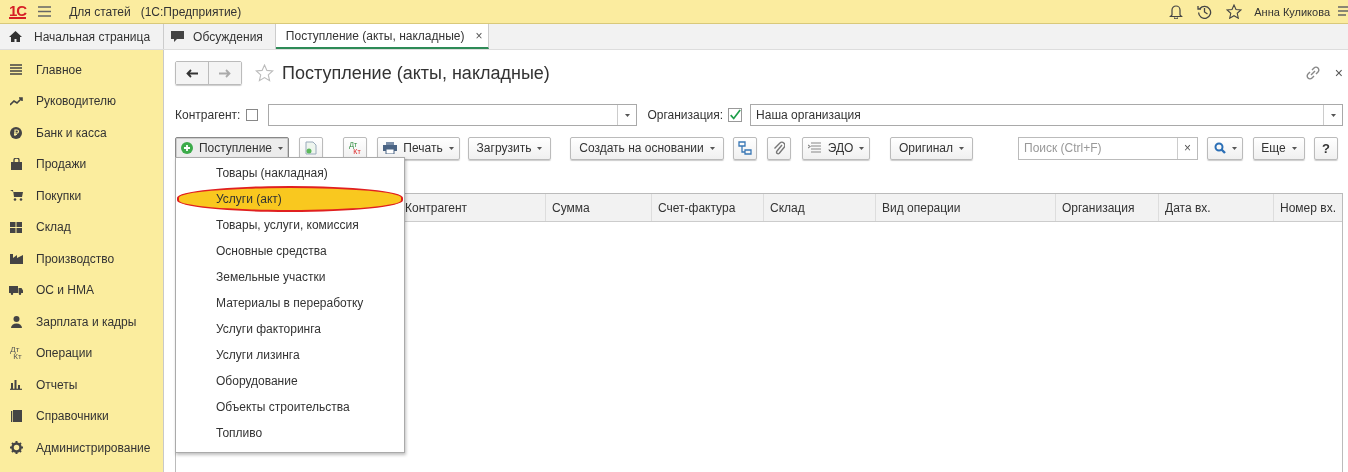 This screenshot has width=1348, height=472. What do you see at coordinates (16, 259) in the screenshot?
I see `factory-icon` at bounding box center [16, 259].